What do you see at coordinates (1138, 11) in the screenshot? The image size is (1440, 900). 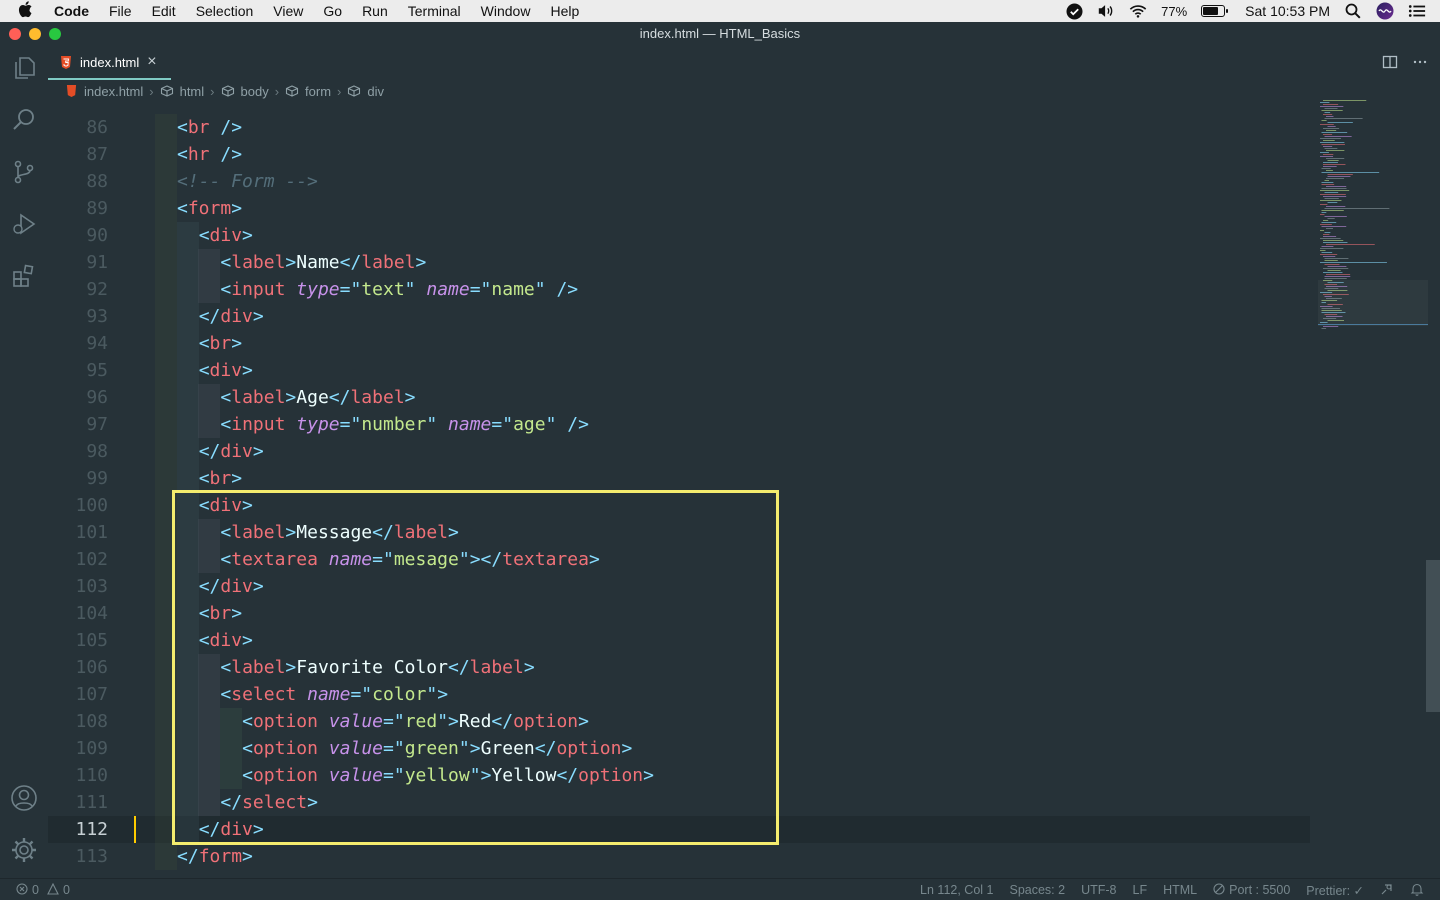 I see `wifi-icon` at bounding box center [1138, 11].